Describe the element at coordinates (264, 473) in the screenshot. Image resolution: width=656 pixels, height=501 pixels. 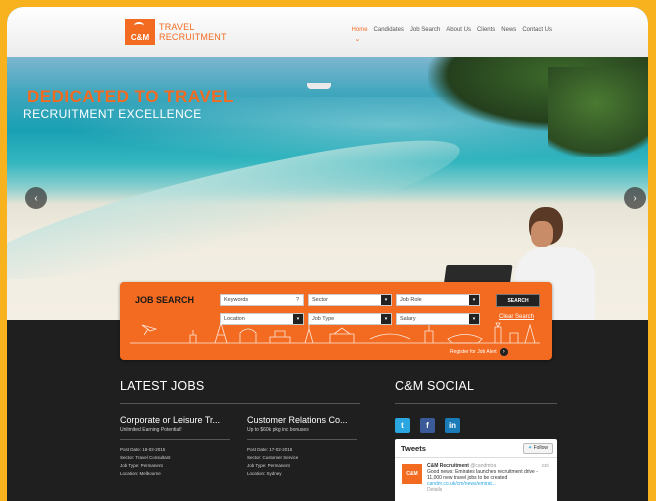
I see `job-location: Location: Sydney` at that location.